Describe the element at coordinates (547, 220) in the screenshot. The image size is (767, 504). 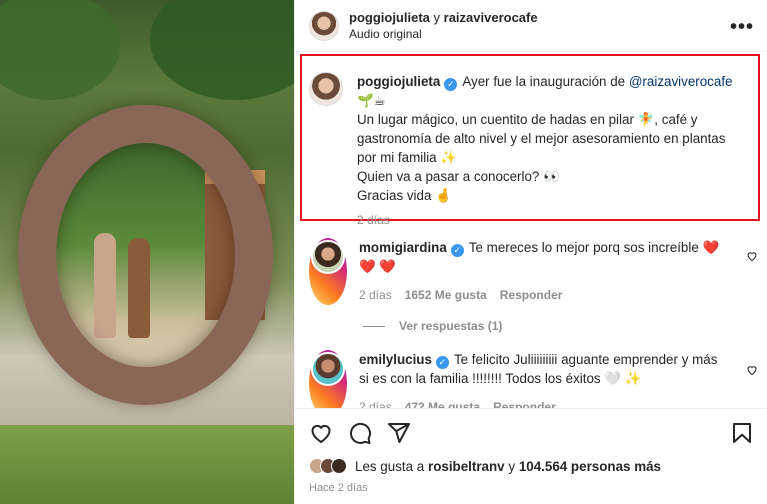
I see `caption-meta: 2 días` at that location.